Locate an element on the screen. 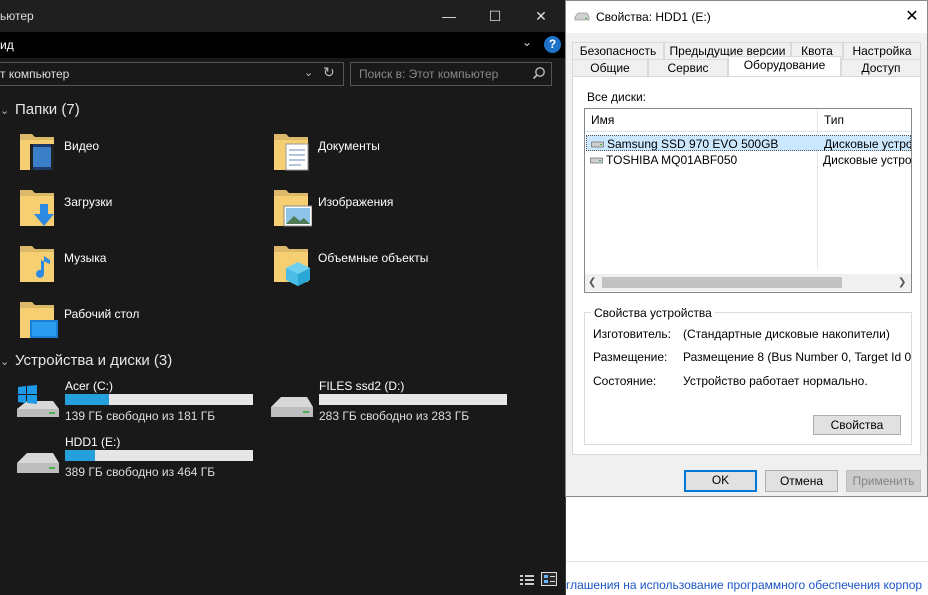 The image size is (928, 595). disk-name: TOSHIBA MQ01ABF050 is located at coordinates (672, 160).